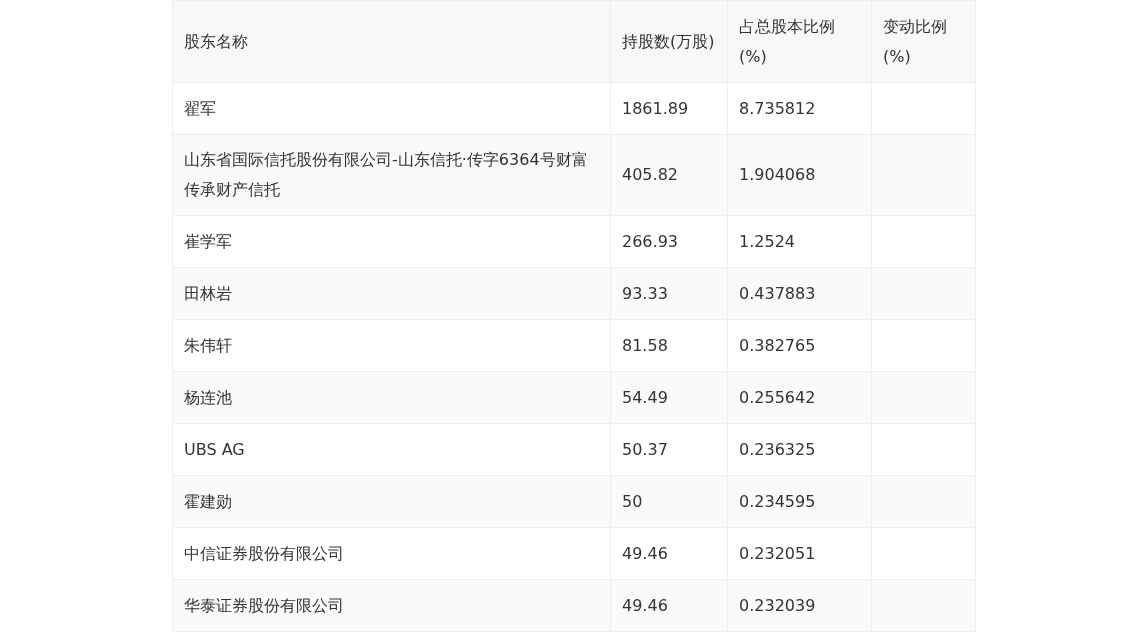 This screenshot has width=1148, height=635. What do you see at coordinates (669, 346) in the screenshot?
I see `table-cell: 81.58` at bounding box center [669, 346].